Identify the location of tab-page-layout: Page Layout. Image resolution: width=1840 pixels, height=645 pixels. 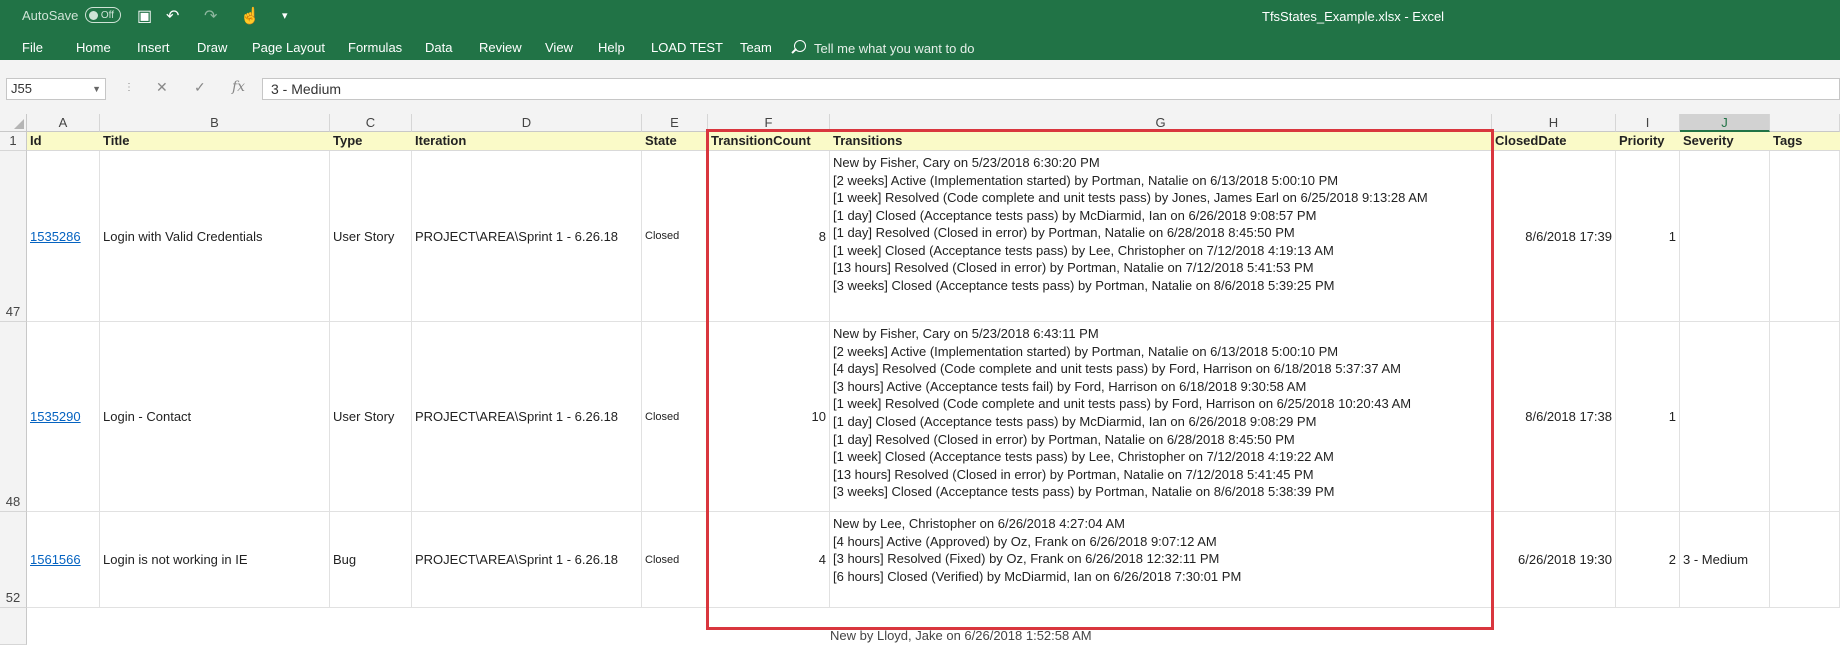
(288, 47).